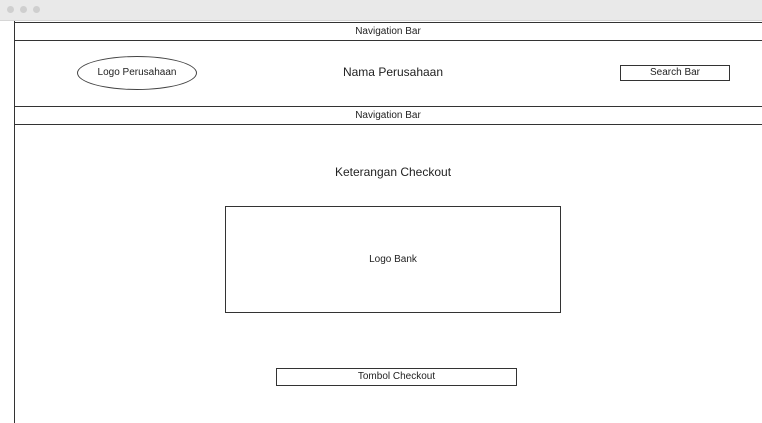 The width and height of the screenshot is (762, 423). I want to click on bank-logo-box: Logo Bank, so click(393, 259).